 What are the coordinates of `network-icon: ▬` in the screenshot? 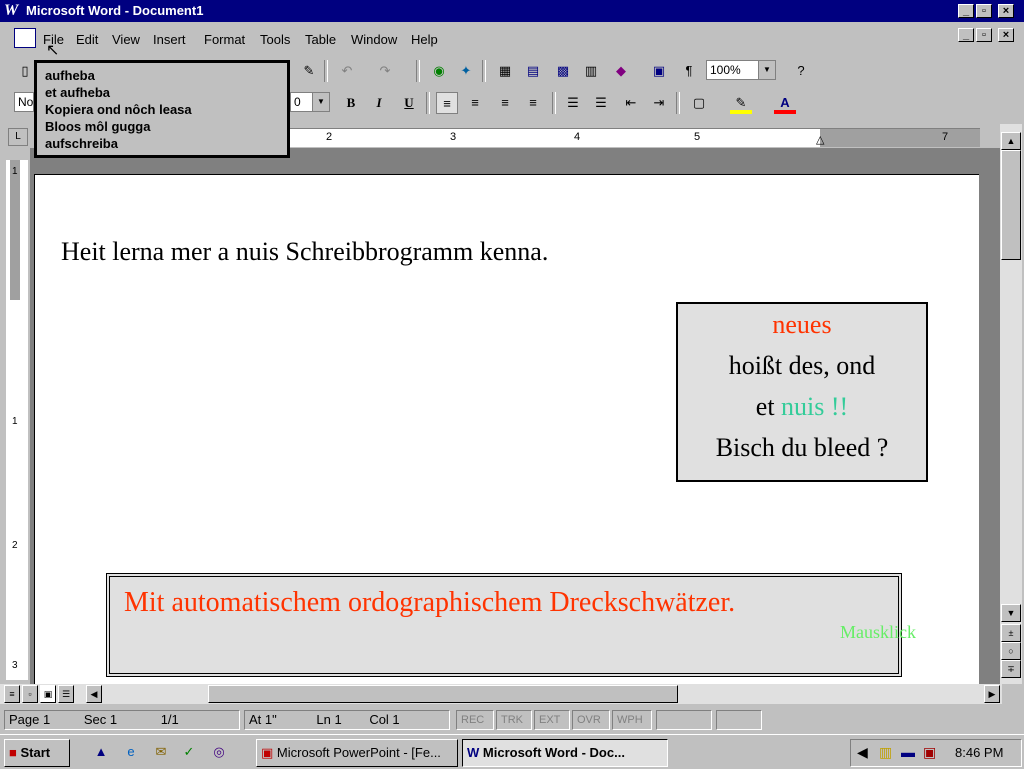 It's located at (908, 752).